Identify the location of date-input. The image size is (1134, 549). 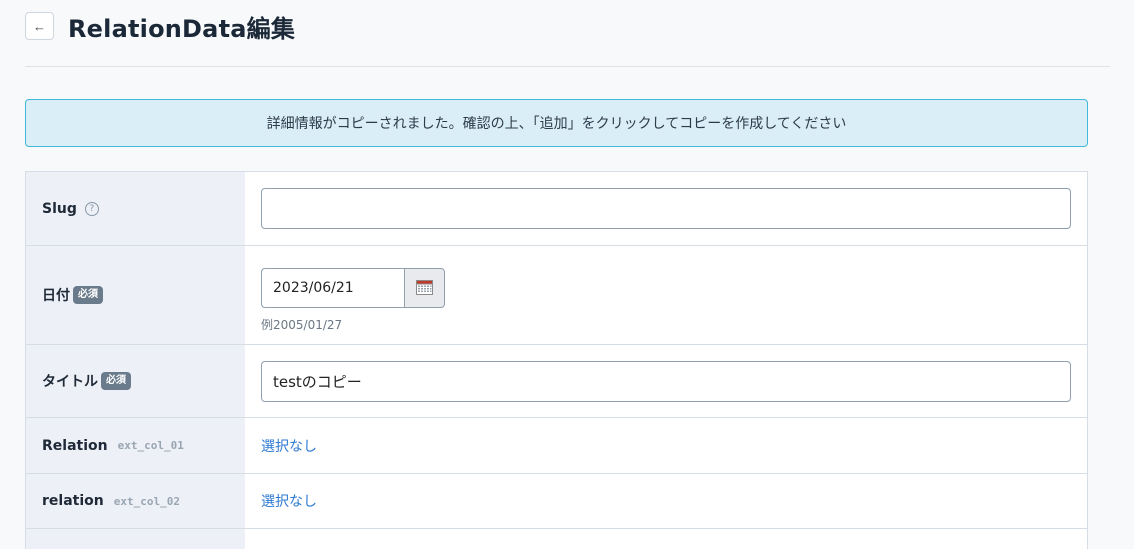
(332, 287).